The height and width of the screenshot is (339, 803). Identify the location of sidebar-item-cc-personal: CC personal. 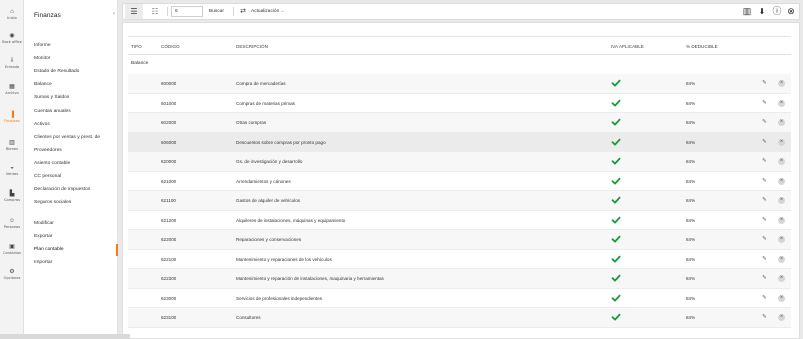
(76, 177).